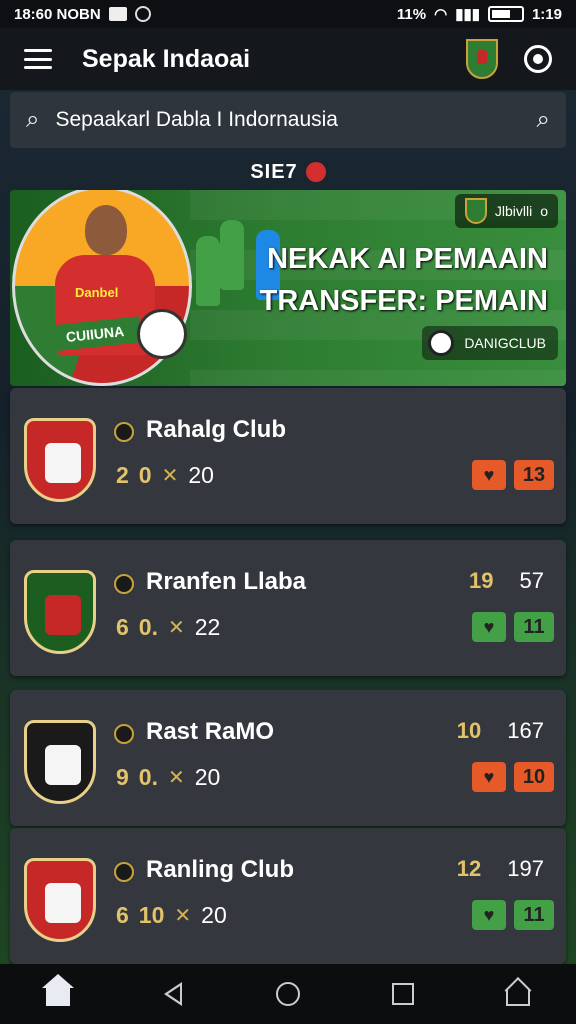 The width and height of the screenshot is (576, 1024). What do you see at coordinates (216, 430) in the screenshot?
I see `club-name: Rahalg Club` at bounding box center [216, 430].